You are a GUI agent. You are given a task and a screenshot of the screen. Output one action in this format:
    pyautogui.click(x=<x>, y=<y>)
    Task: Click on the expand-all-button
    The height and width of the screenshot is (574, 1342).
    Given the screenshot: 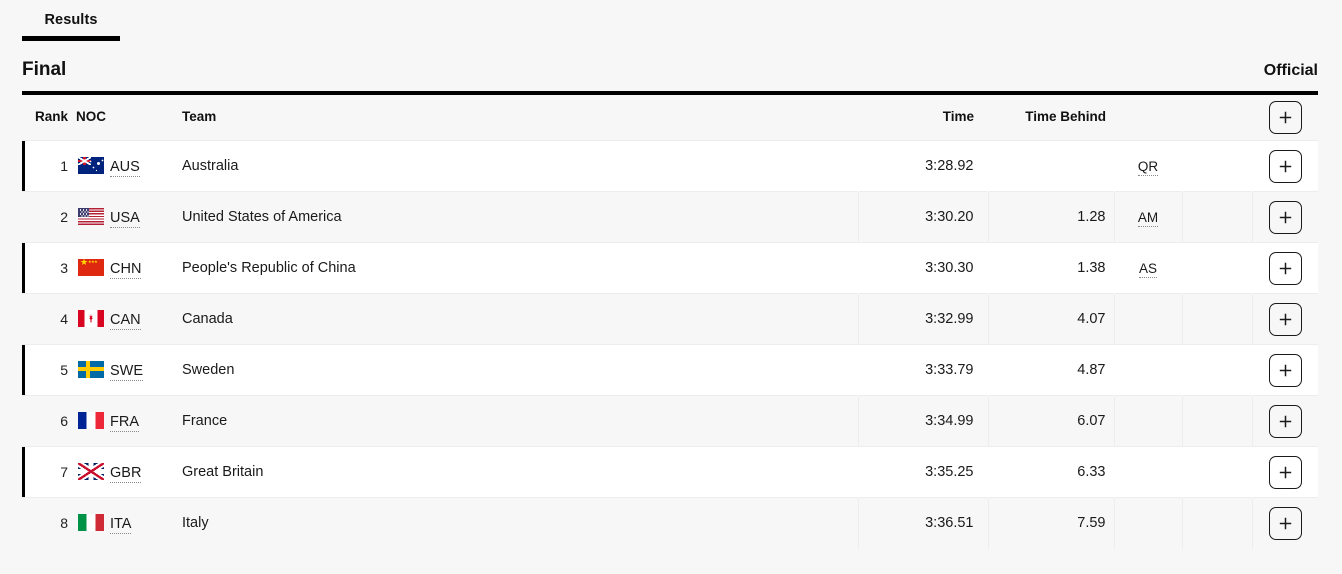 What is the action you would take?
    pyautogui.click(x=1285, y=117)
    